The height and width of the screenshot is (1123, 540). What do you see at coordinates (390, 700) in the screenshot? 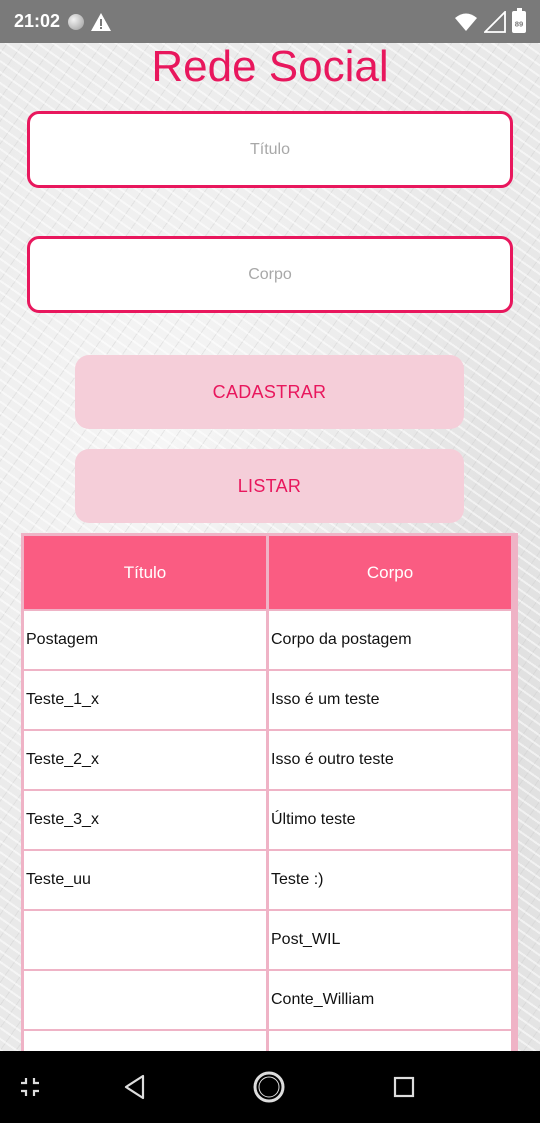
I see `cell-corpo: Isso é um teste` at bounding box center [390, 700].